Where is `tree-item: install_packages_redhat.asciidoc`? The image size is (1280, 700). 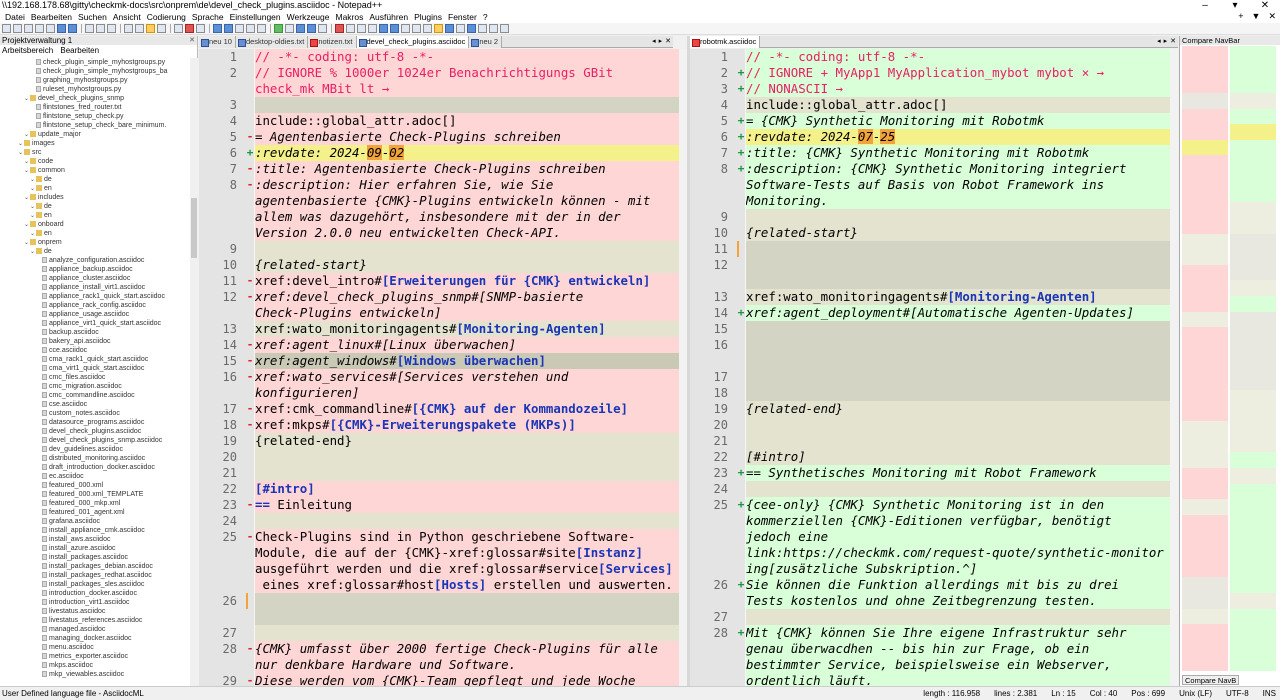 tree-item: install_packages_redhat.asciidoc is located at coordinates (95, 575).